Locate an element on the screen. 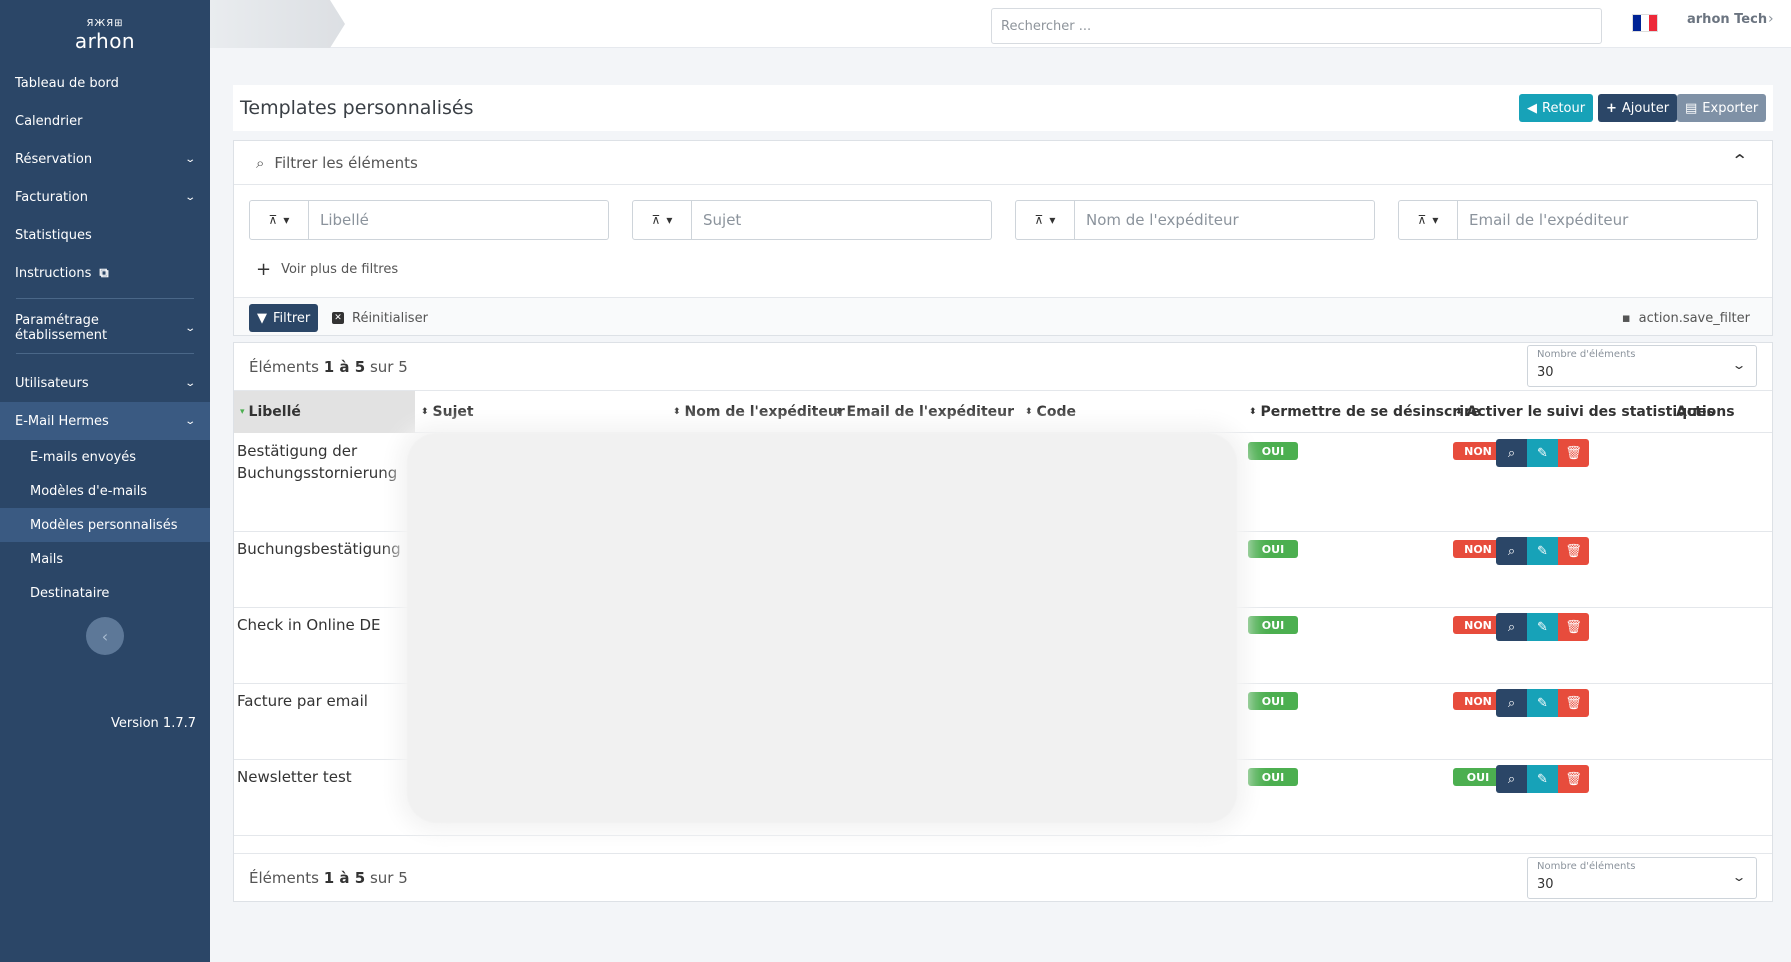 The height and width of the screenshot is (962, 1791). sidebar-item-calendar: Calendrier is located at coordinates (105, 121).